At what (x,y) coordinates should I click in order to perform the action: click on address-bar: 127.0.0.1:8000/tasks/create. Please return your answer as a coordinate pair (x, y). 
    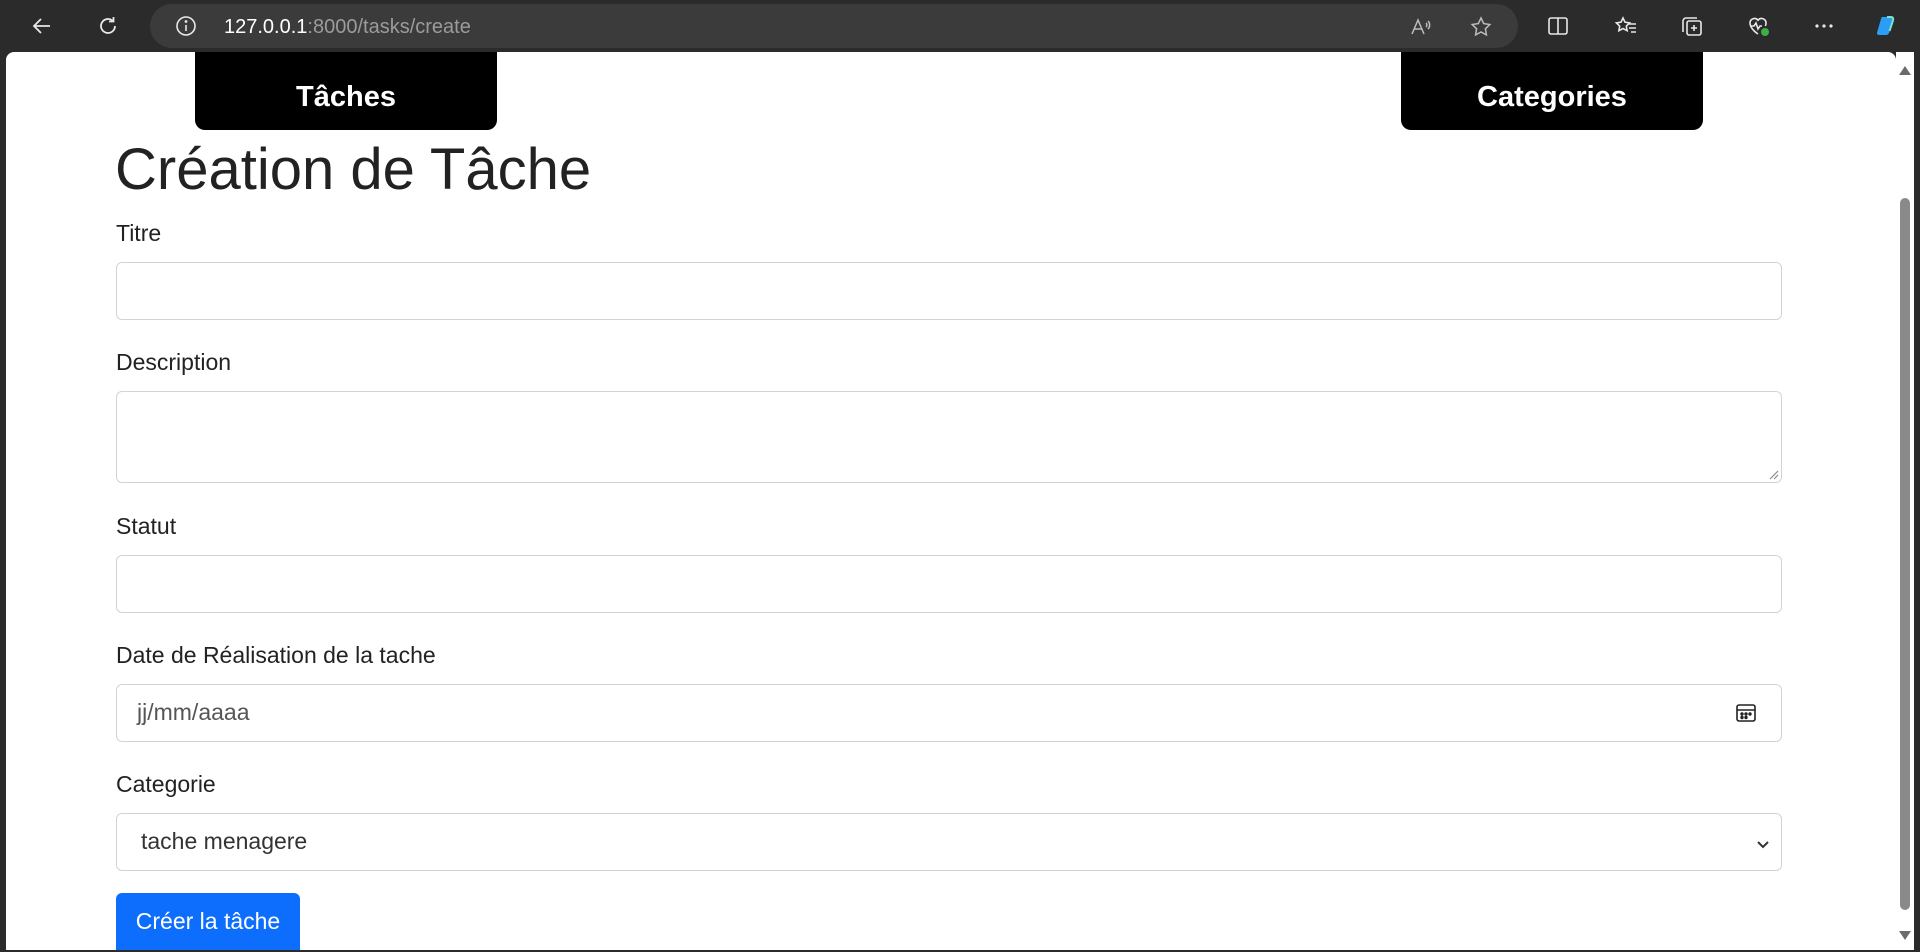
    Looking at the image, I should click on (834, 26).